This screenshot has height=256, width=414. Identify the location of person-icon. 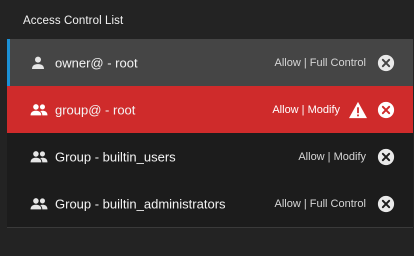
(38, 62).